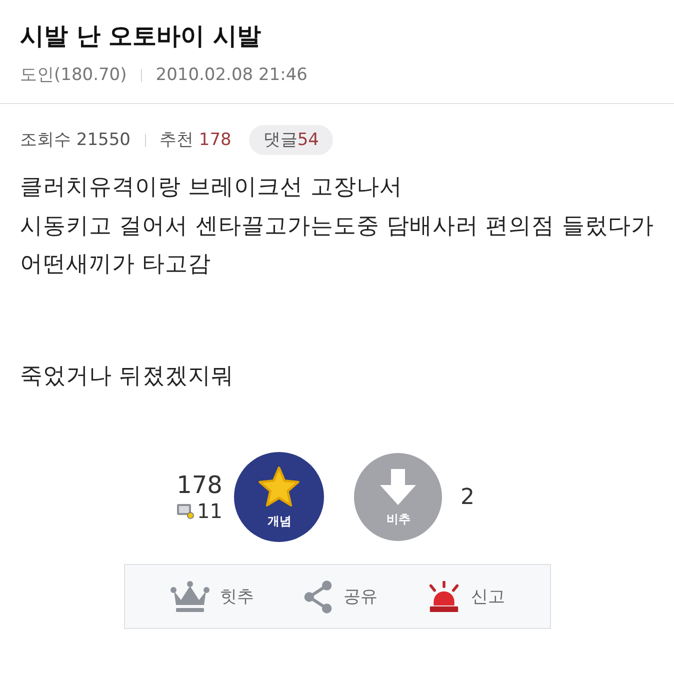 This screenshot has width=674, height=680. What do you see at coordinates (340, 597) in the screenshot?
I see `share-button: 공유` at bounding box center [340, 597].